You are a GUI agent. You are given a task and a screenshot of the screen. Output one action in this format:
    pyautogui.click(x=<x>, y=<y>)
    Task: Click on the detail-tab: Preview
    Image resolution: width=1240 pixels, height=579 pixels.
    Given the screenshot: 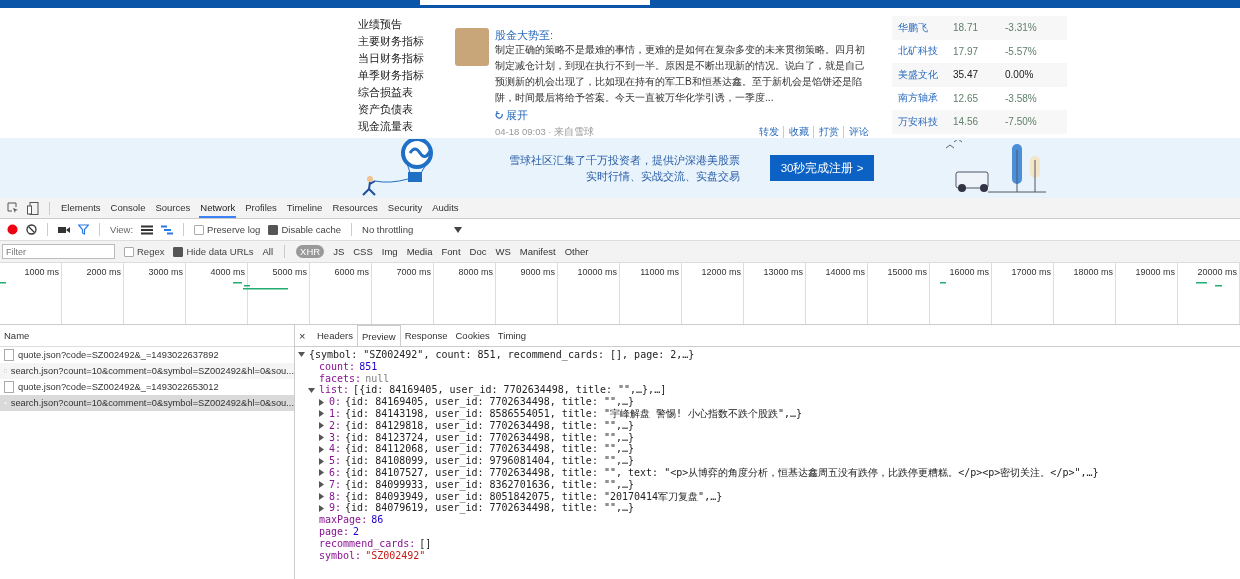 What is the action you would take?
    pyautogui.click(x=378, y=335)
    